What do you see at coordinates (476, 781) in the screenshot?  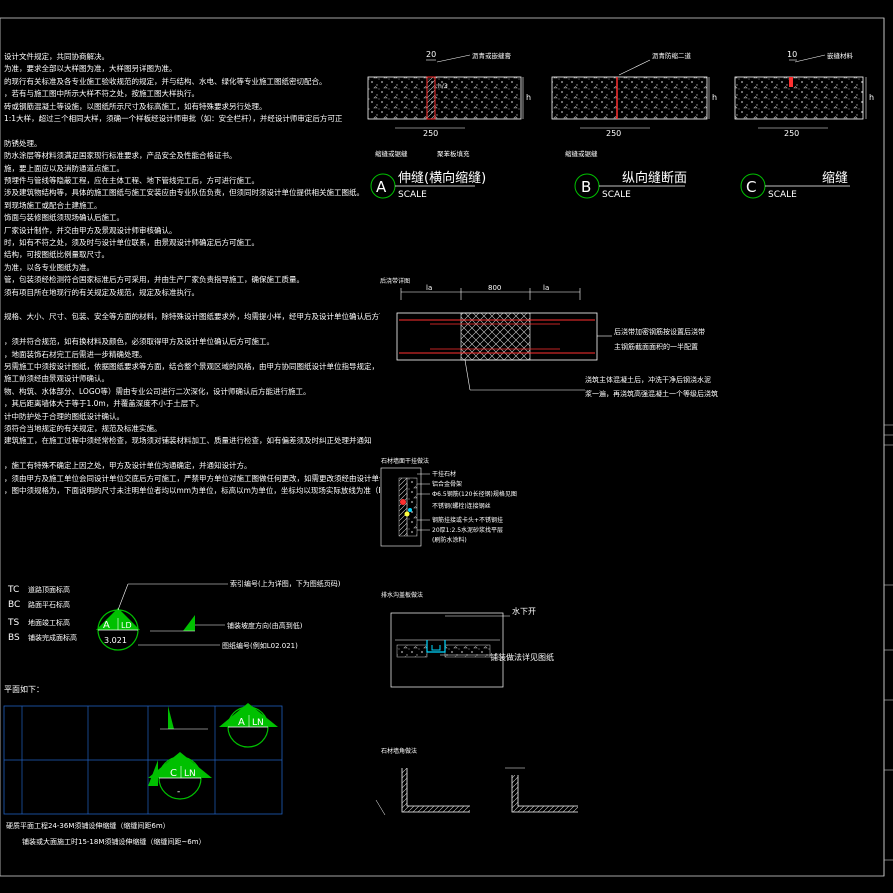 I see `corner-detail: 石材墙角做法` at bounding box center [476, 781].